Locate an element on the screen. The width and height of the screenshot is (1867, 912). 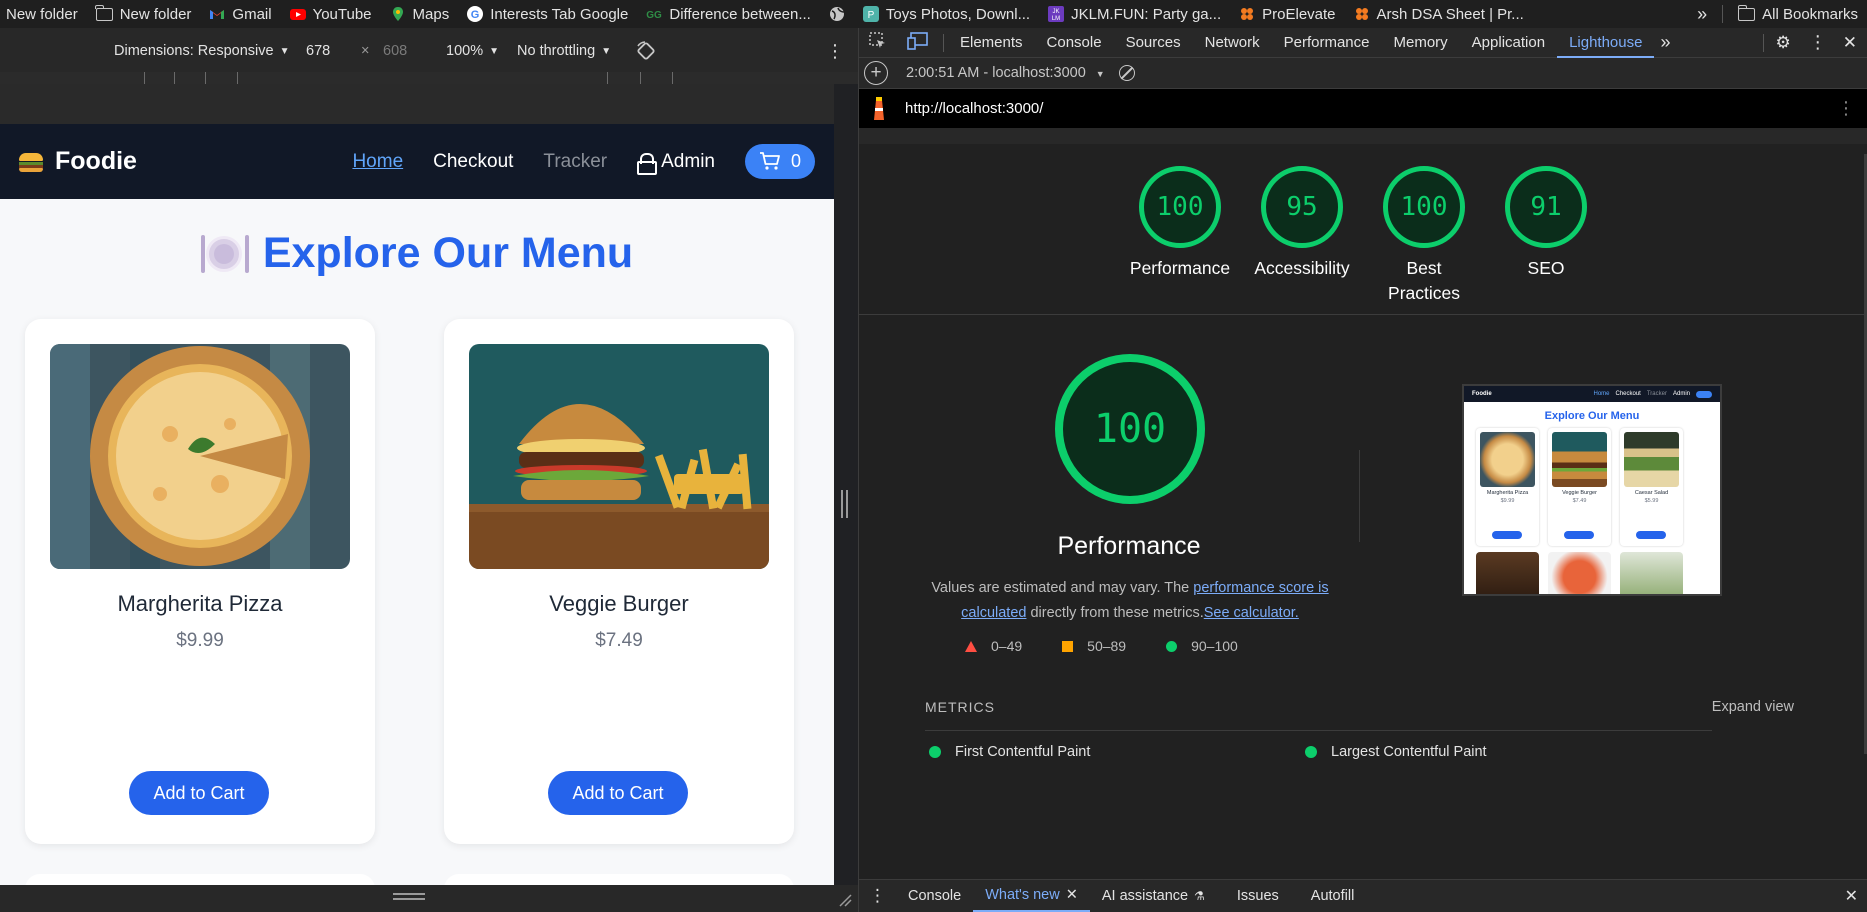
square-icon is located at coordinates (1068, 646).